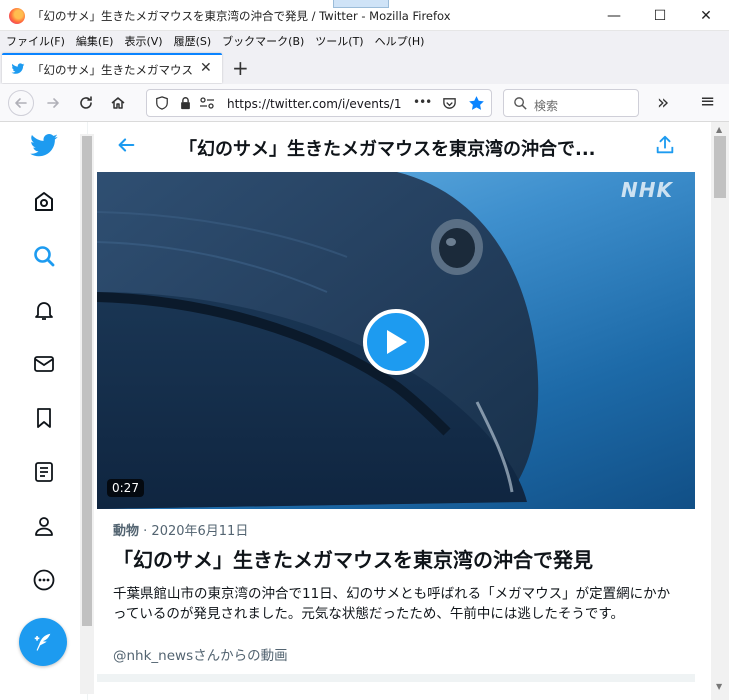 The width and height of the screenshot is (729, 700). Describe the element at coordinates (185, 103) in the screenshot. I see `lock-icon` at that location.